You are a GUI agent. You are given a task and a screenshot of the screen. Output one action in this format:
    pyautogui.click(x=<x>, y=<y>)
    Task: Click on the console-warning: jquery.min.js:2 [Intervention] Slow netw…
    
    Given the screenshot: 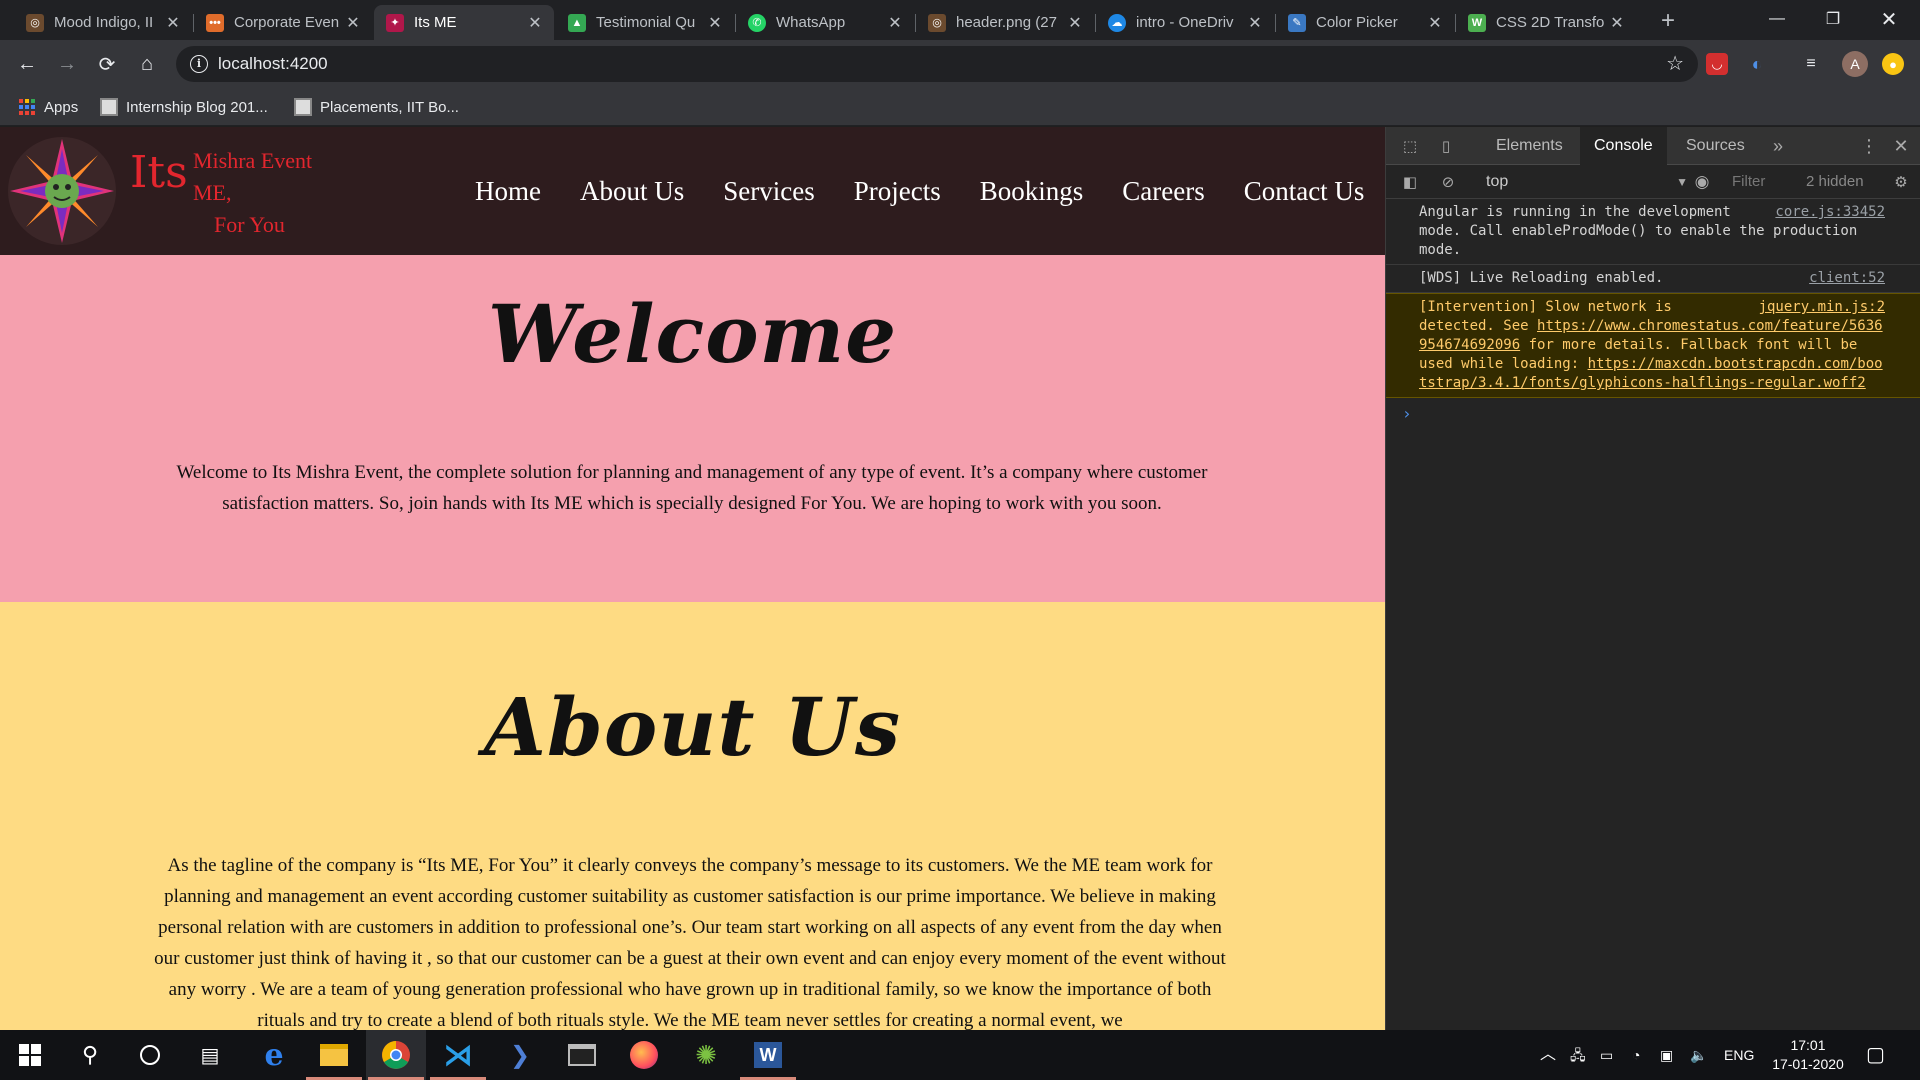 What is the action you would take?
    pyautogui.click(x=1653, y=345)
    